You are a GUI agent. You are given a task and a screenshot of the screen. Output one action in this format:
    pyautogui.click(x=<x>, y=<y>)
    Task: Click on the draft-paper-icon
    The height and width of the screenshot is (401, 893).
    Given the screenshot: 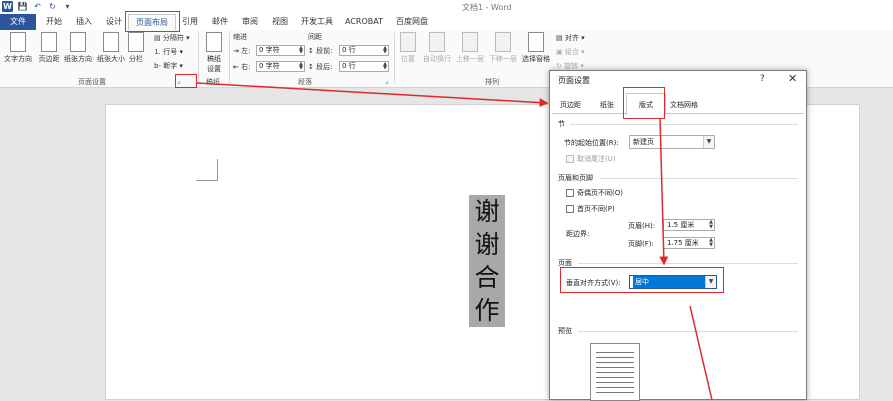 What is the action you would take?
    pyautogui.click(x=214, y=42)
    